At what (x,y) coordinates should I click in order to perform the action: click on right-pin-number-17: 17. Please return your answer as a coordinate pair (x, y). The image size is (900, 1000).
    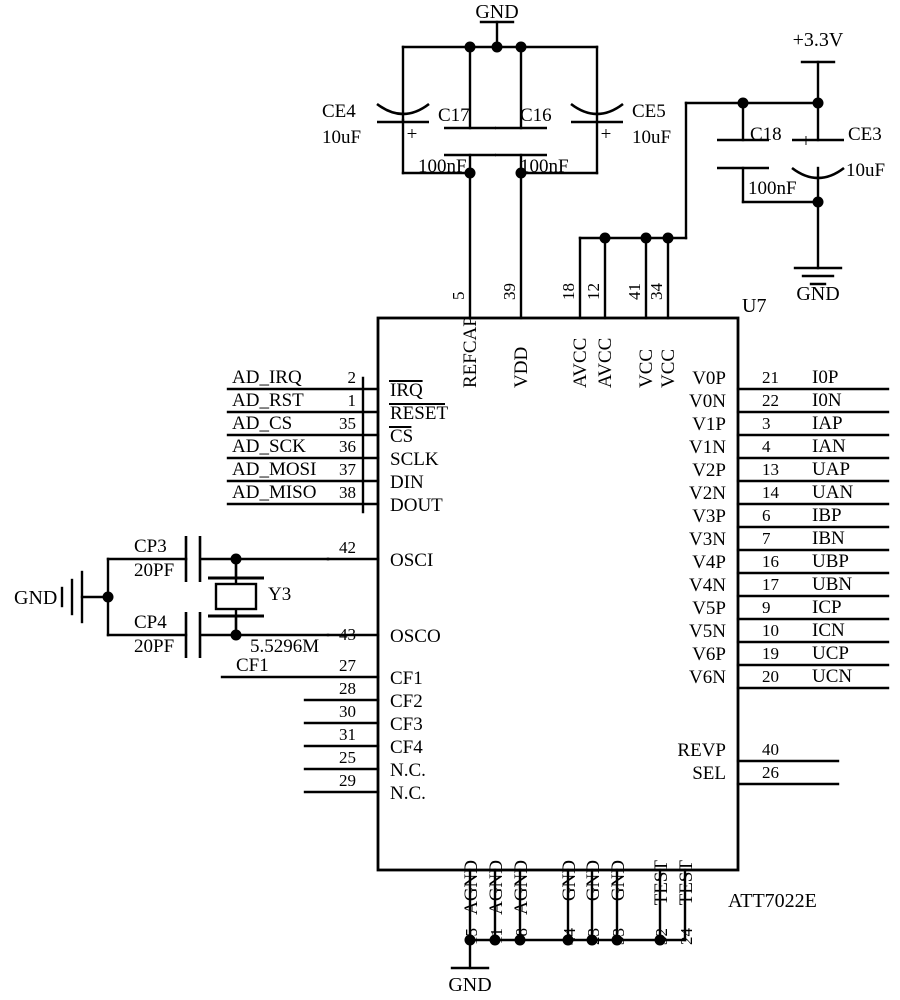
    Looking at the image, I should click on (771, 584).